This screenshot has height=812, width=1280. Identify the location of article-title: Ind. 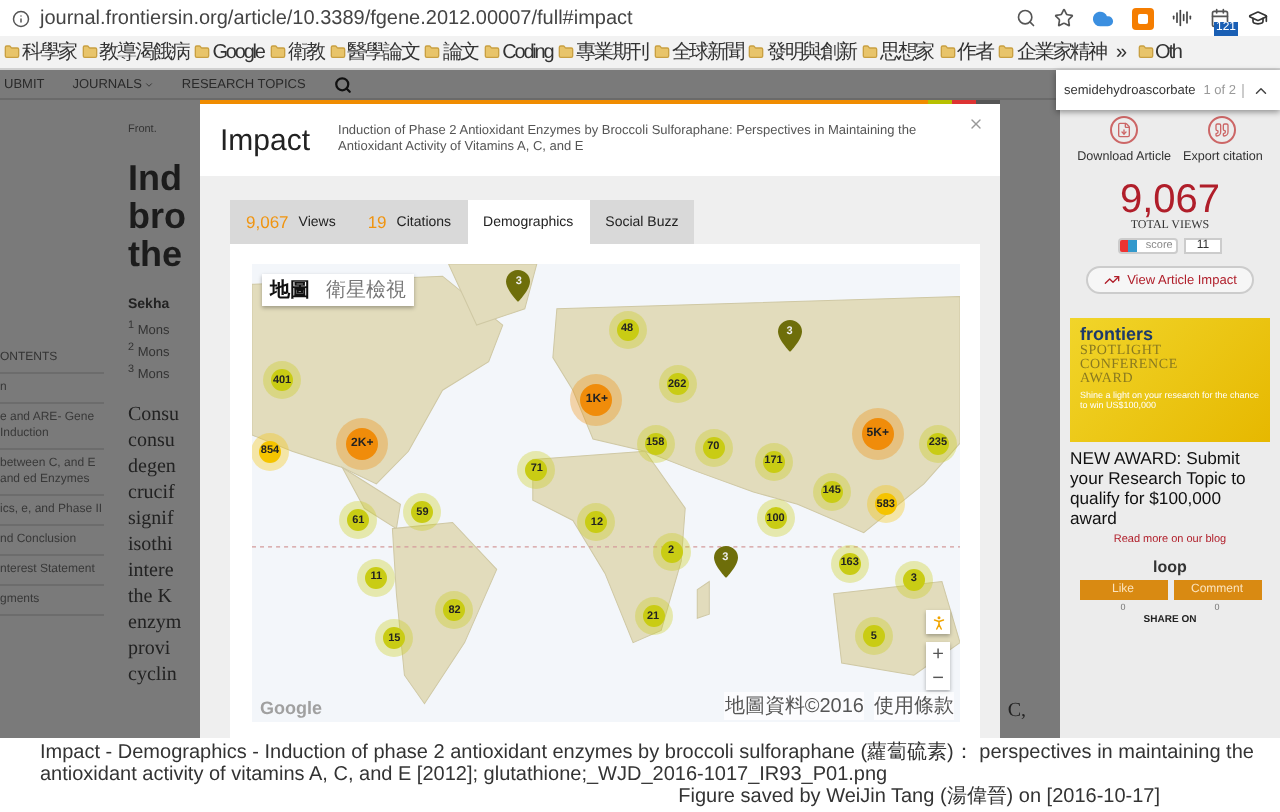
(156, 179).